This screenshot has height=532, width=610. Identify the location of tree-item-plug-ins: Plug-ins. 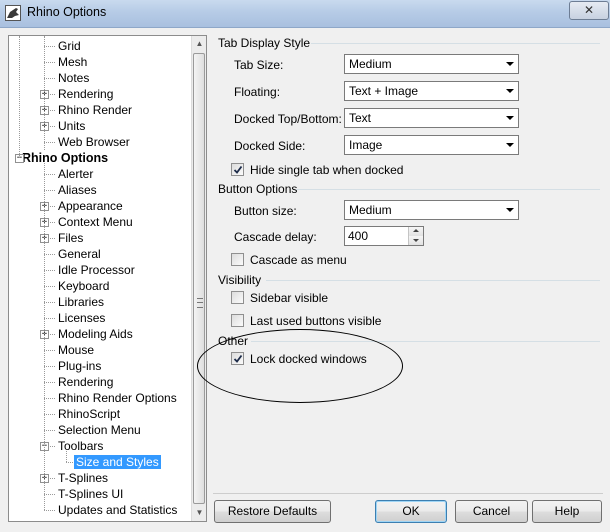
(79, 366).